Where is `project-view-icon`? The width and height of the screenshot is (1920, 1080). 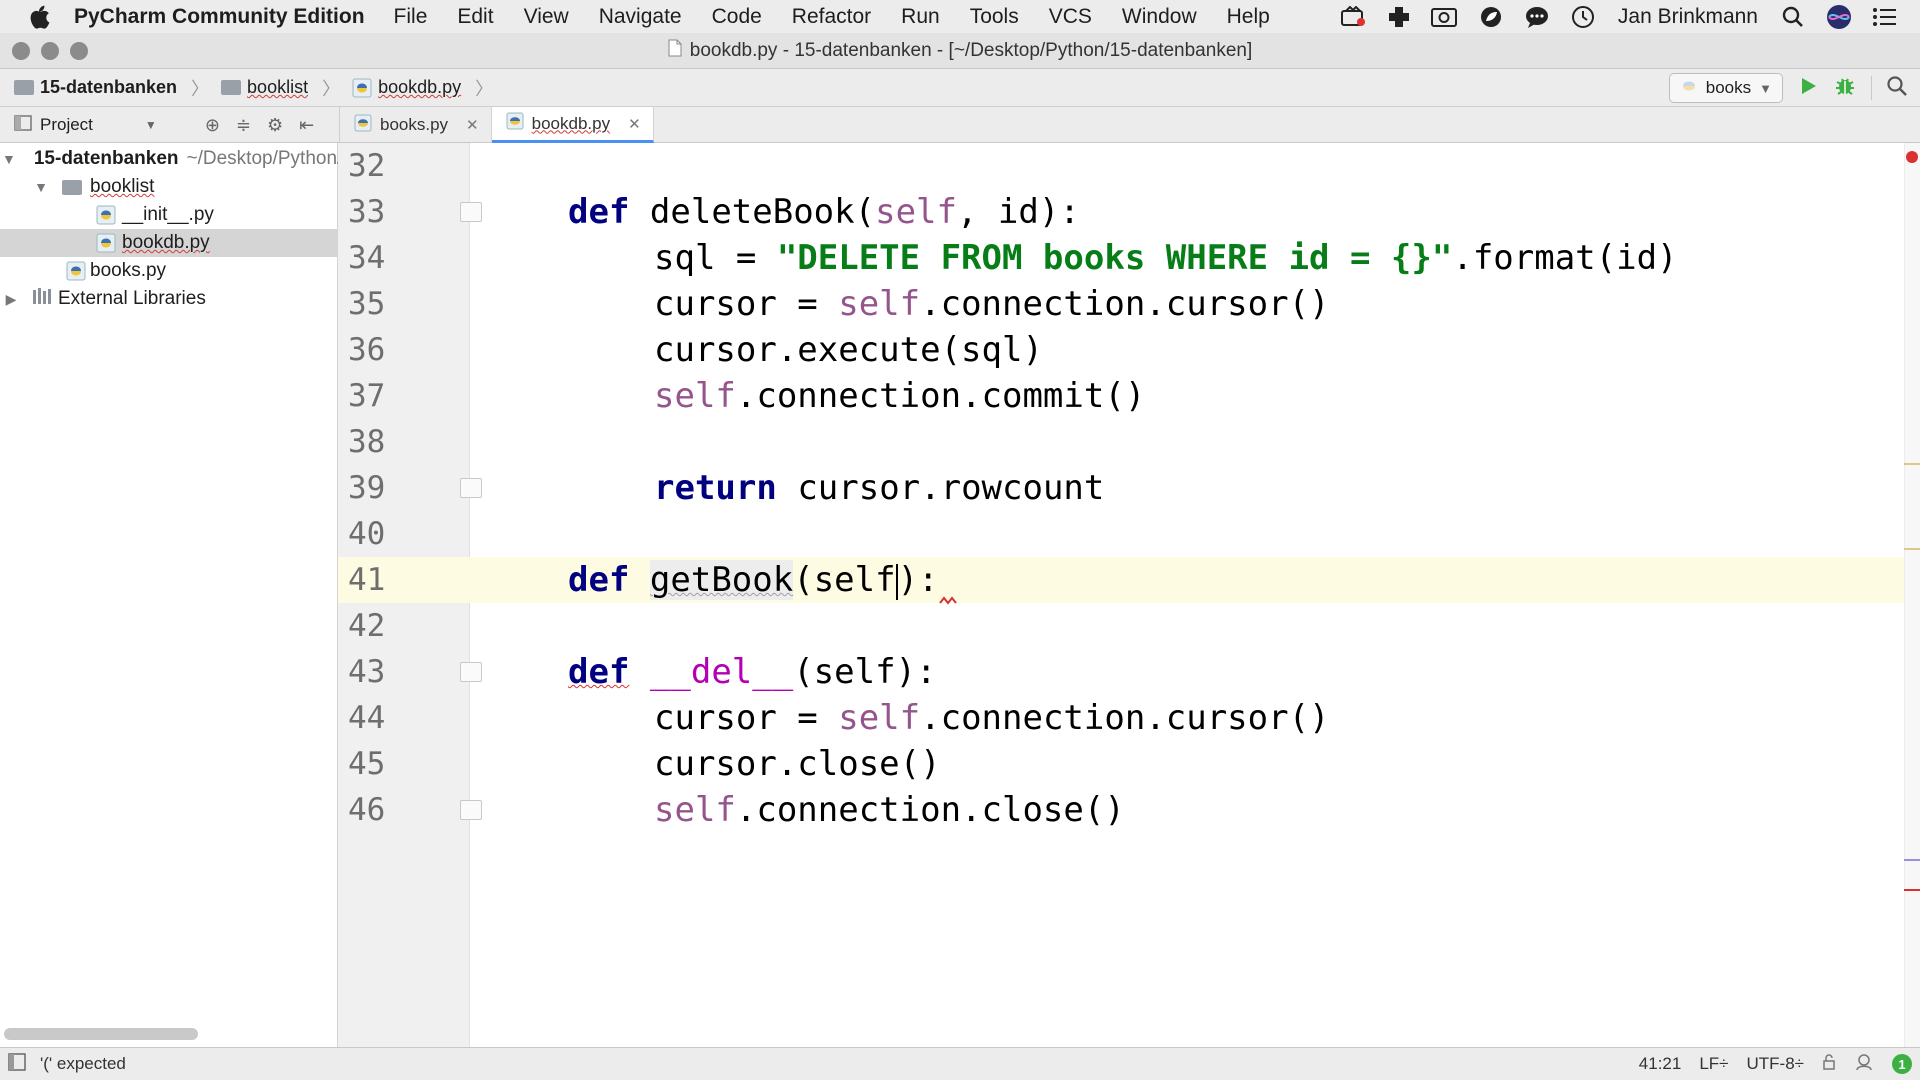
project-view-icon is located at coordinates (23, 125).